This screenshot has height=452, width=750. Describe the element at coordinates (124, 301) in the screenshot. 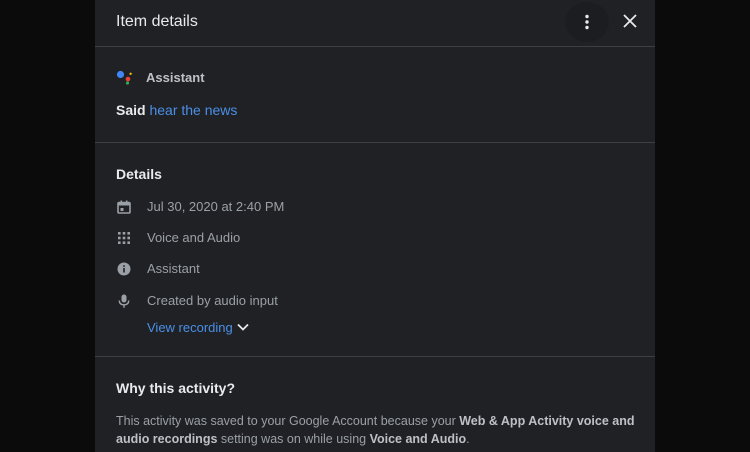

I see `microphone-icon` at that location.